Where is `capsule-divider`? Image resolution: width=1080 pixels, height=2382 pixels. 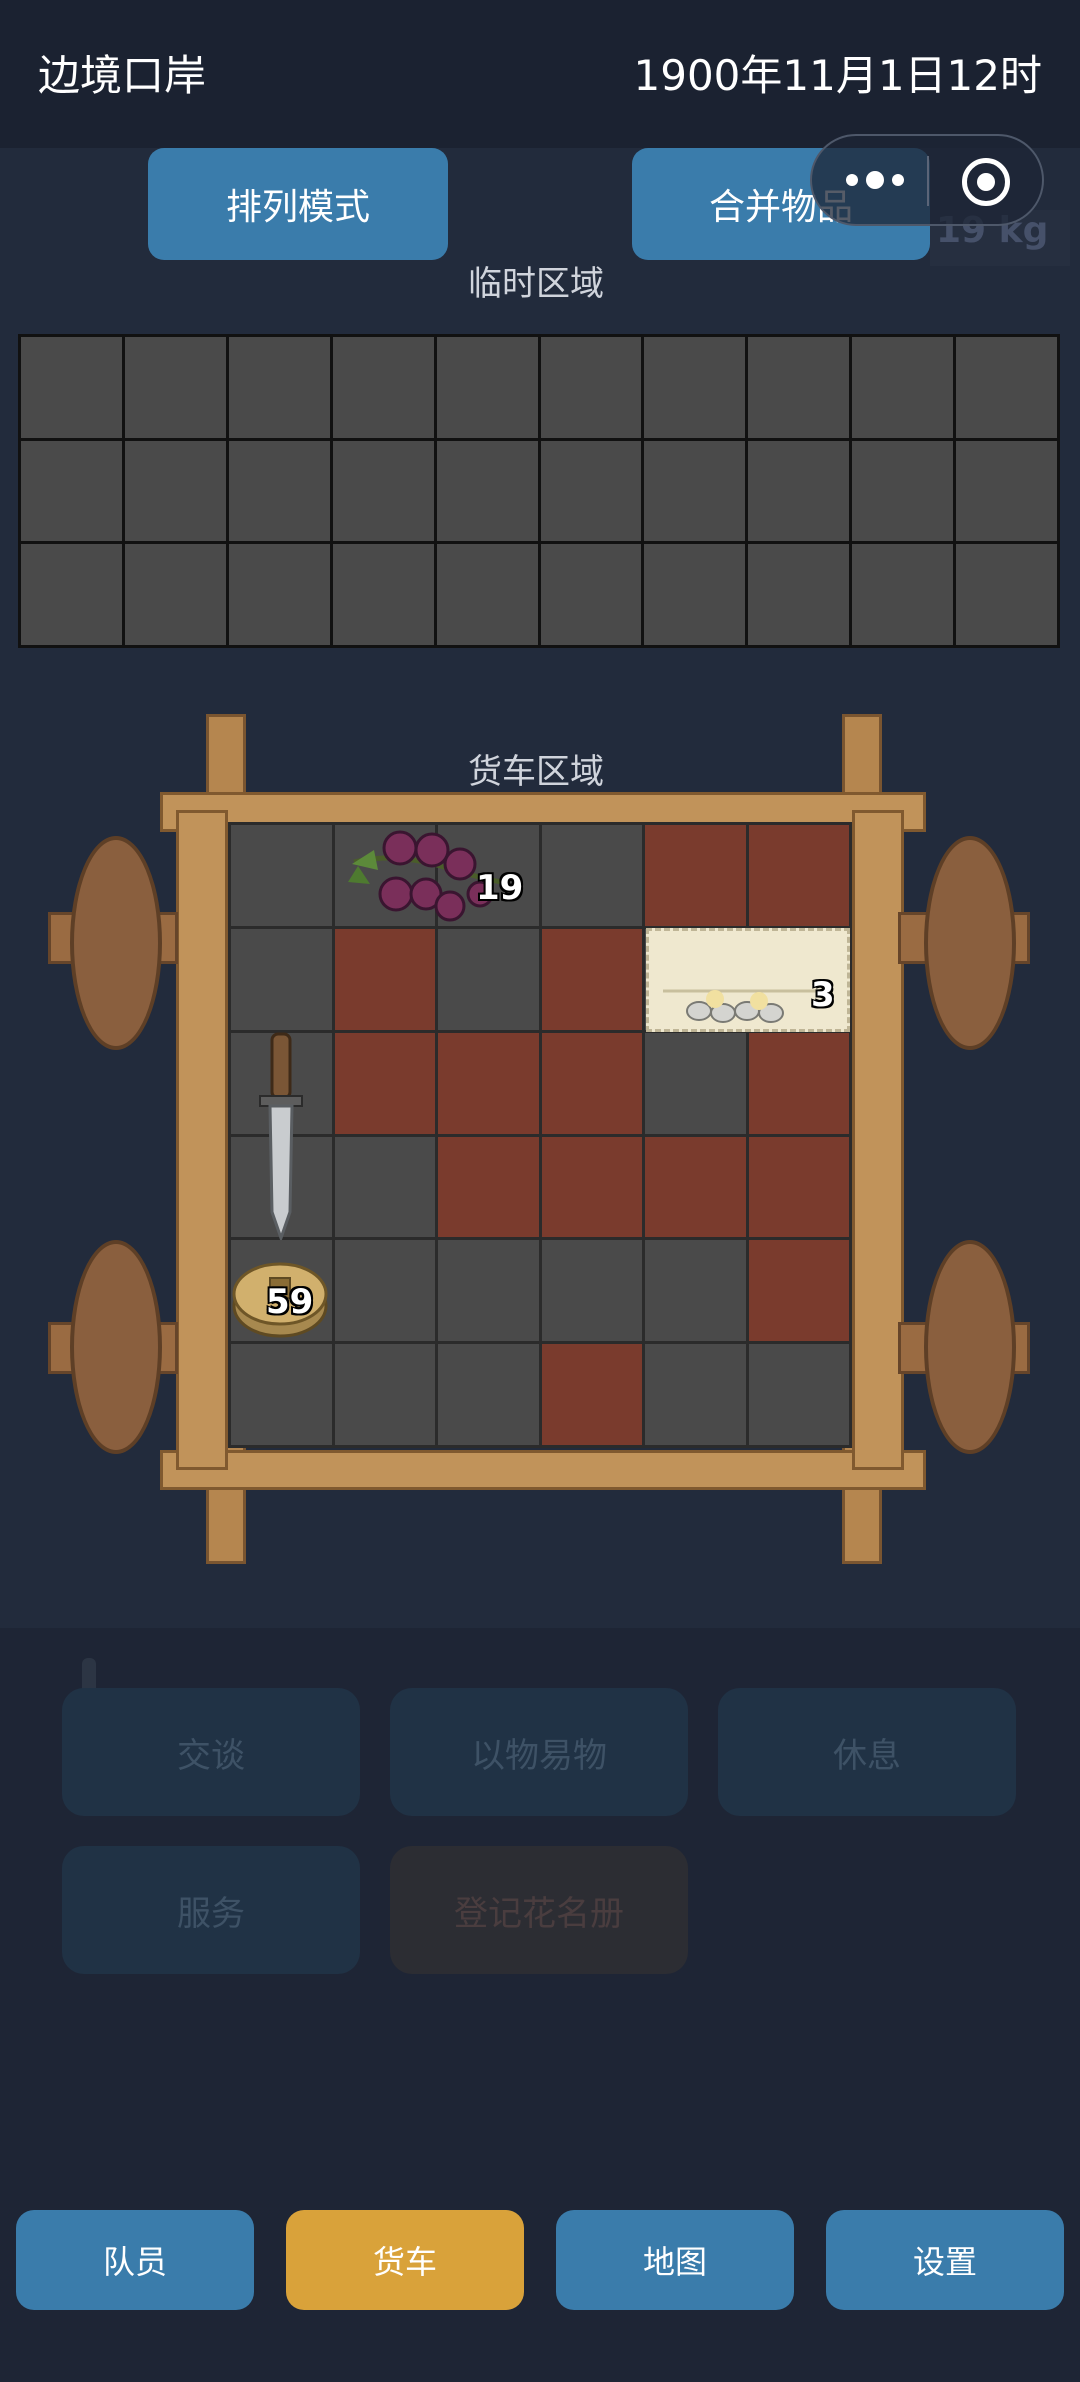
capsule-divider is located at coordinates (928, 181).